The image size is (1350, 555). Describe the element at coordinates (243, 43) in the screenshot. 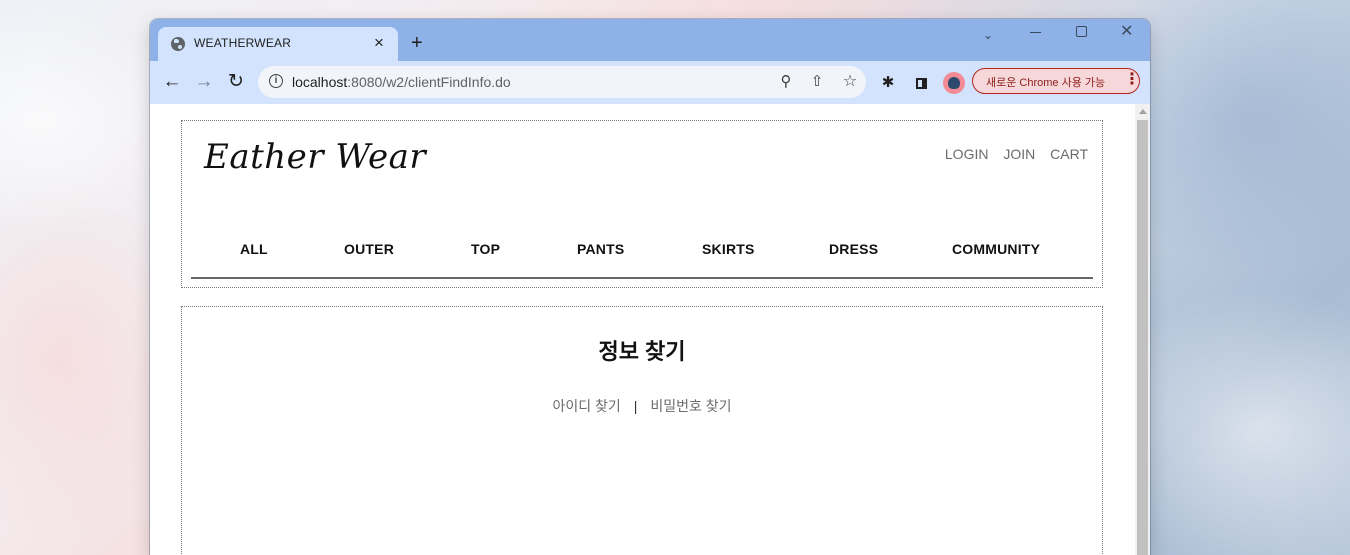

I see `tab-title: WEATHERWEAR` at that location.